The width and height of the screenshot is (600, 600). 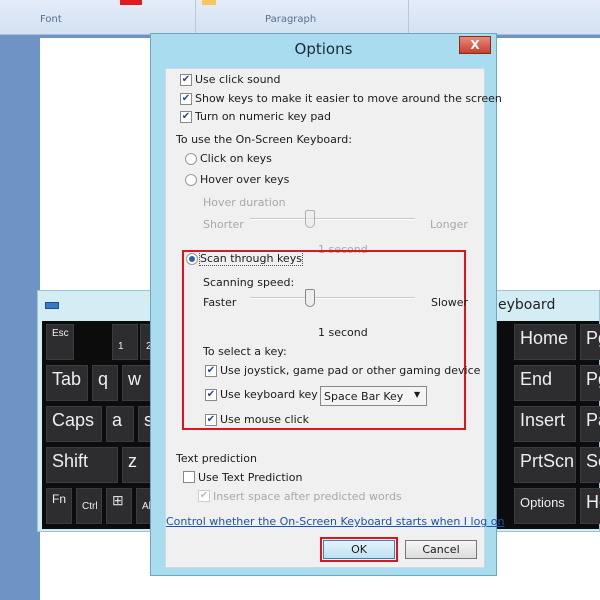 I want to click on keyboard-key-checkbox: ✔, so click(x=211, y=395).